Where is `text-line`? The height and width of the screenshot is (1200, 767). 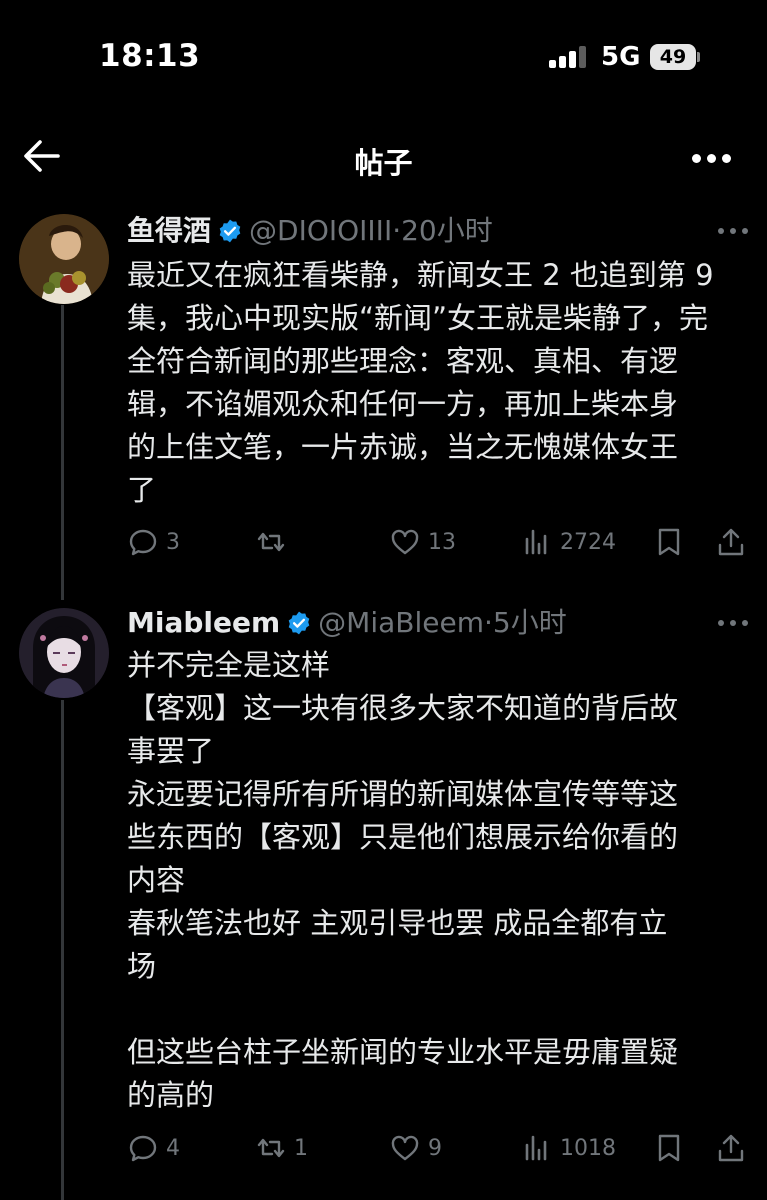 text-line is located at coordinates (442, 1009).